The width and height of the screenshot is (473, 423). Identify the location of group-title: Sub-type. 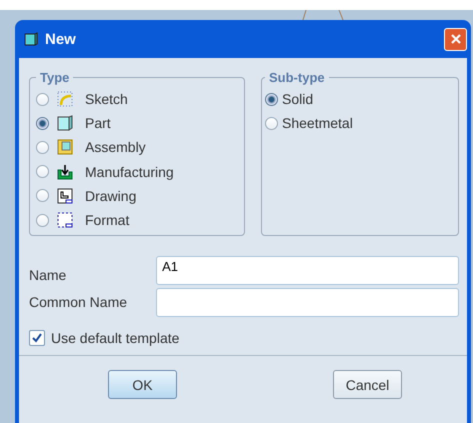
(297, 77).